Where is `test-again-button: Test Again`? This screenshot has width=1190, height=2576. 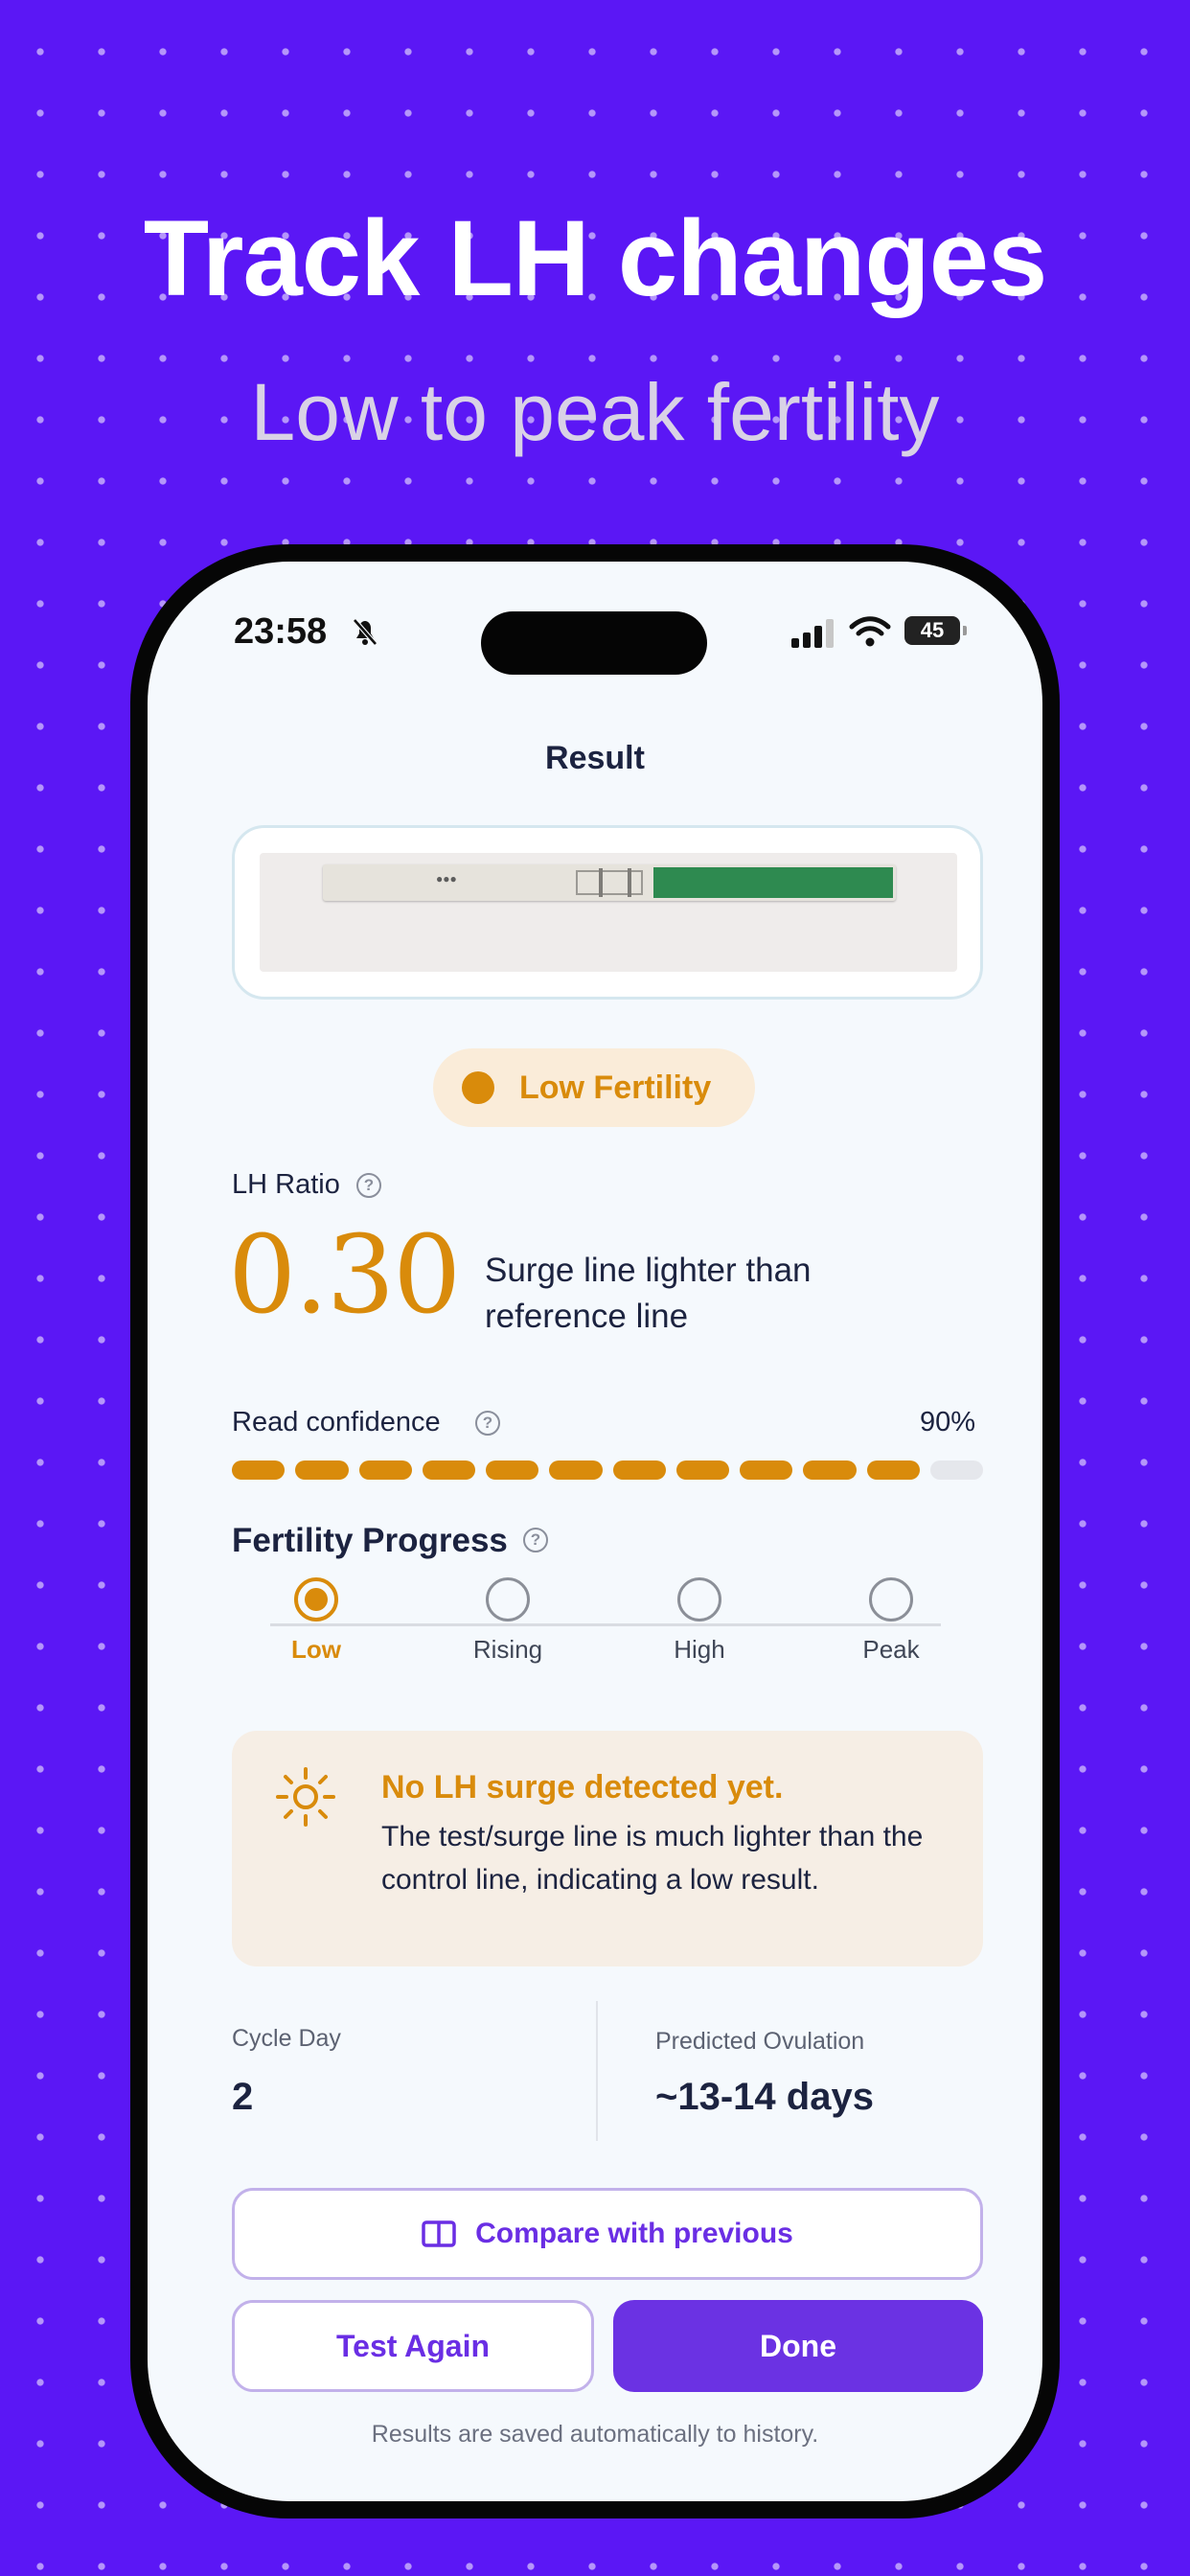 test-again-button: Test Again is located at coordinates (413, 2346).